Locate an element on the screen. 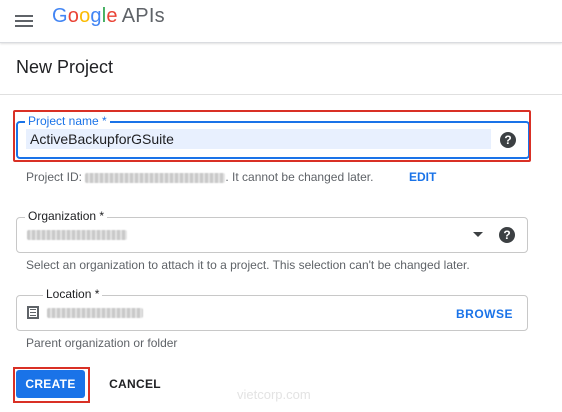 The image size is (562, 412). logo-suffix: APIs is located at coordinates (143, 16).